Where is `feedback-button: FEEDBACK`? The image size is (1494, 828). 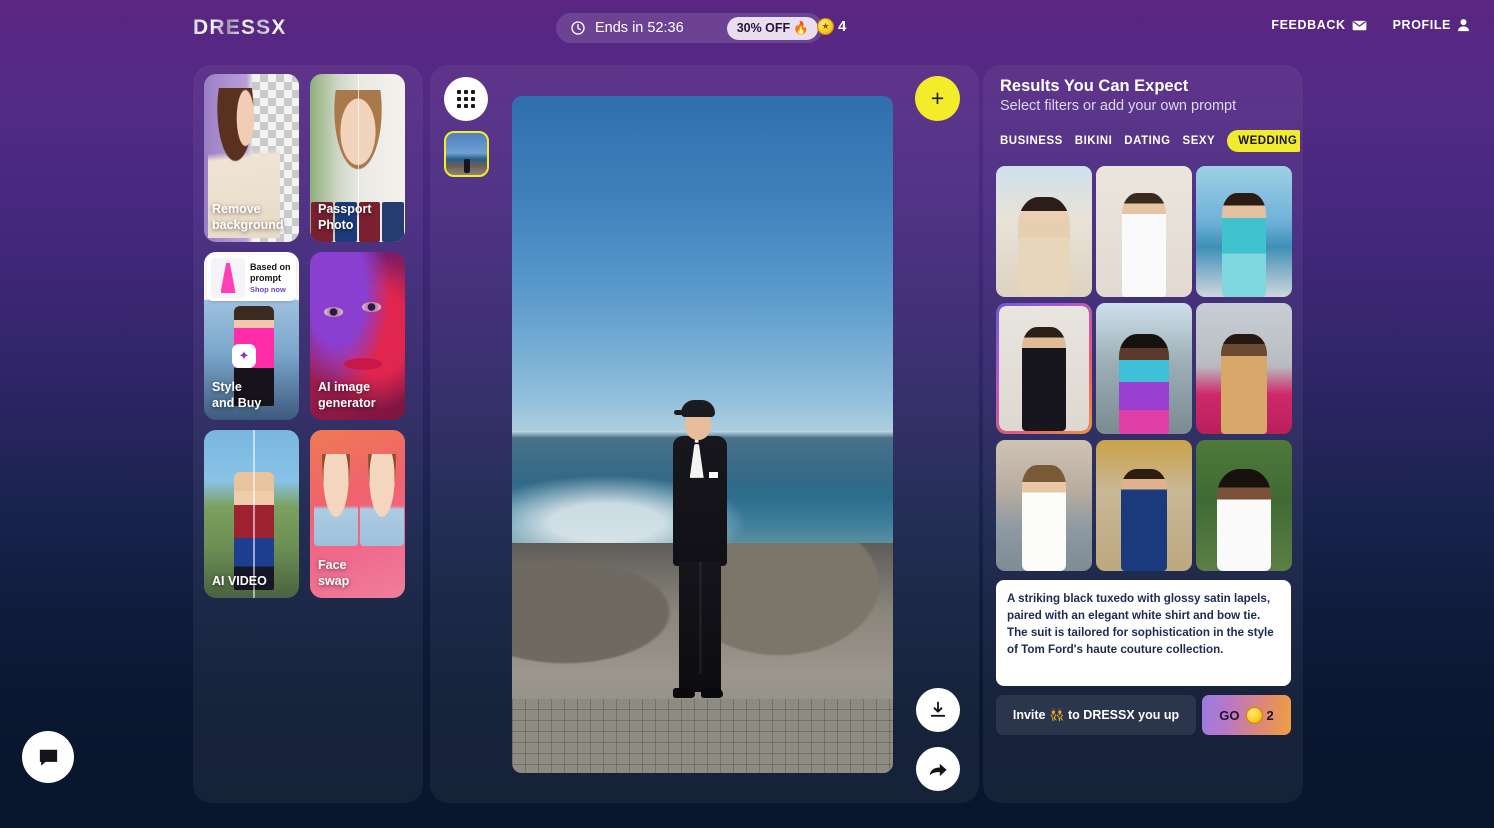
feedback-button: FEEDBACK is located at coordinates (1318, 25).